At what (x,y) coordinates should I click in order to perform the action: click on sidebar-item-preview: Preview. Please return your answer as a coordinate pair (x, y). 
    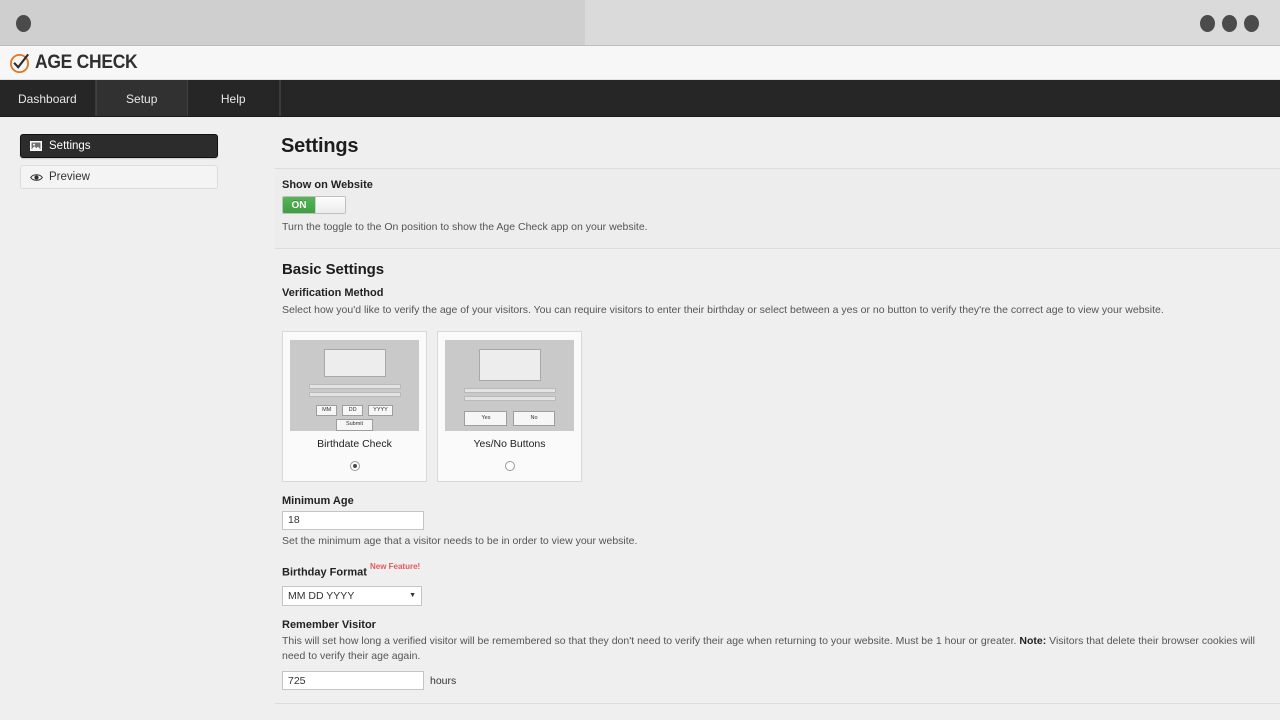
    Looking at the image, I should click on (119, 177).